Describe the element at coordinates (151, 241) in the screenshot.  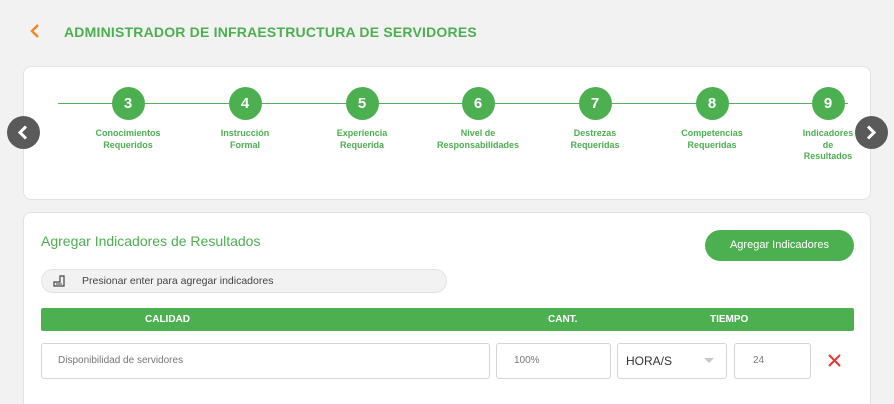
I see `section-title: Agregar Indicadores de Resultados` at that location.